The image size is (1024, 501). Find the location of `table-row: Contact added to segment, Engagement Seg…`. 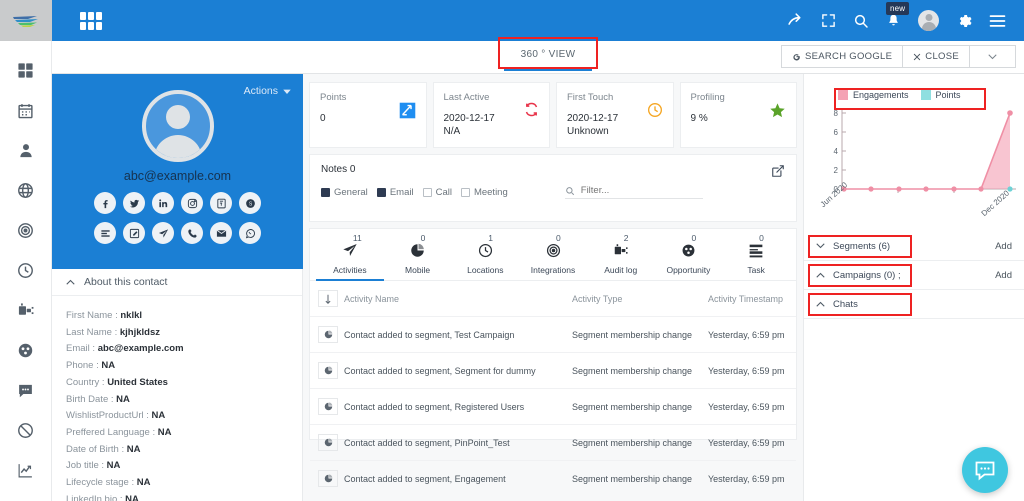

table-row: Contact added to segment, Engagement Seg… is located at coordinates (553, 478).